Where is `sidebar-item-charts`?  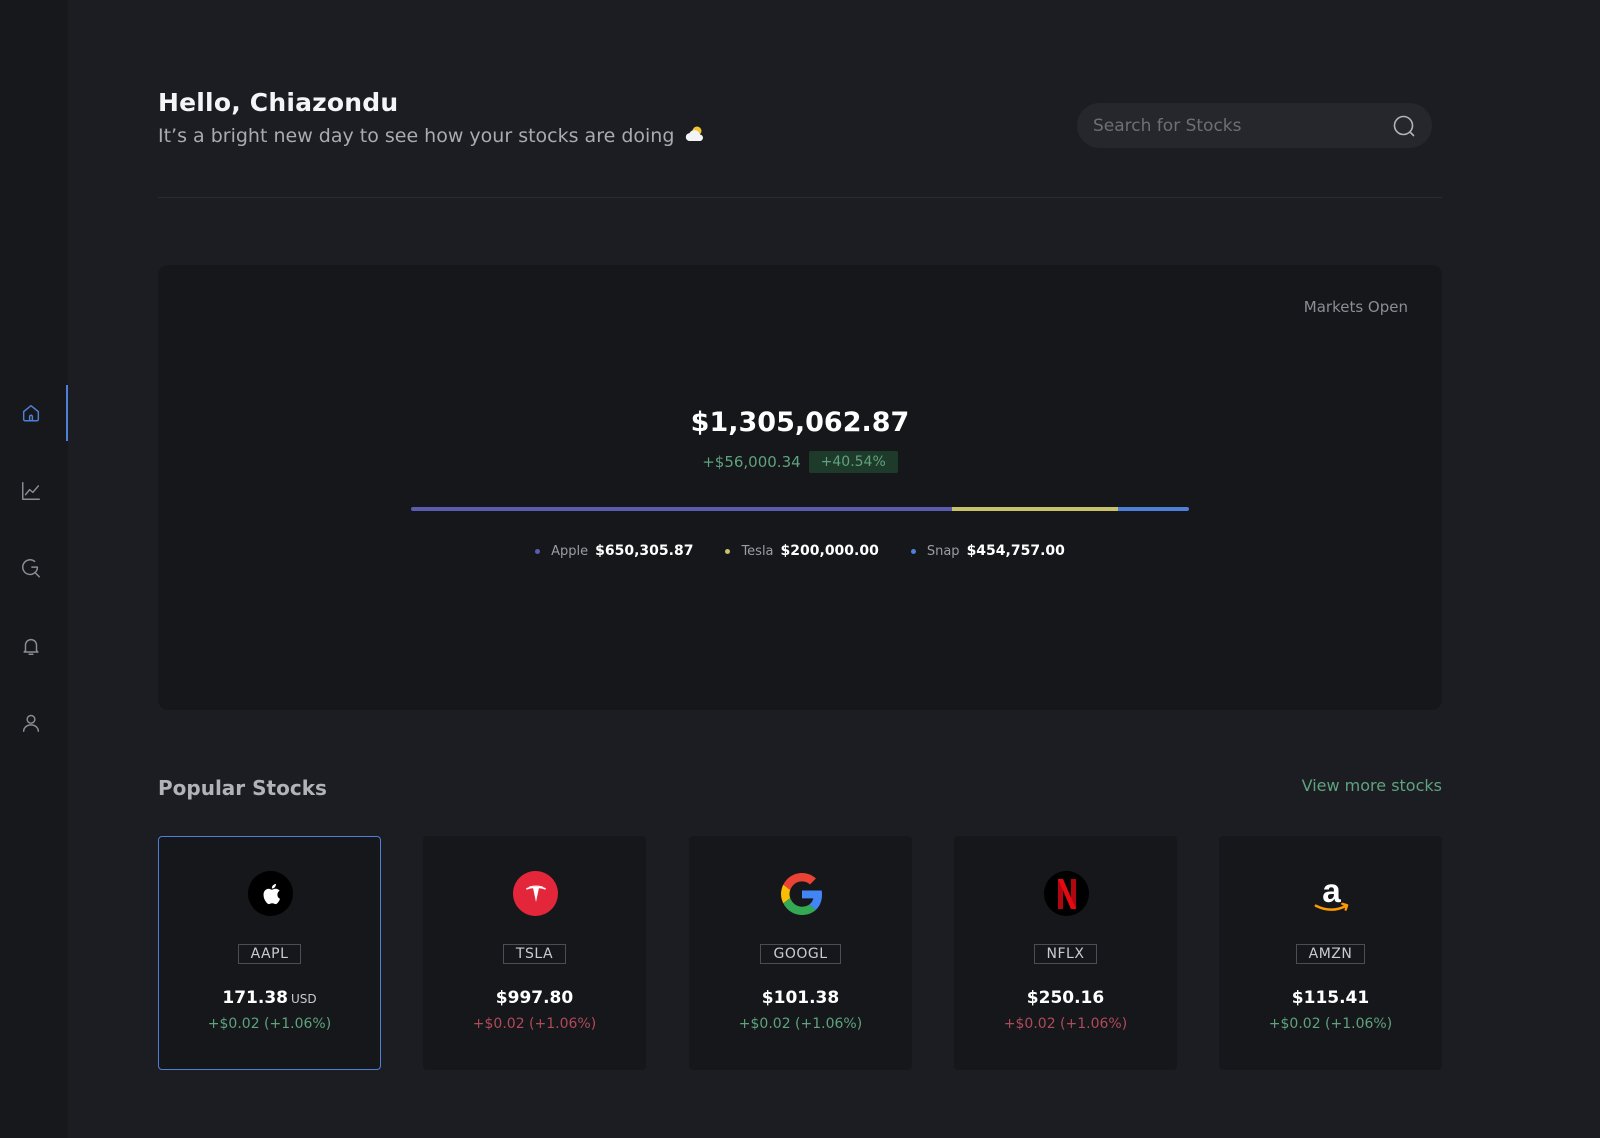 sidebar-item-charts is located at coordinates (34, 491).